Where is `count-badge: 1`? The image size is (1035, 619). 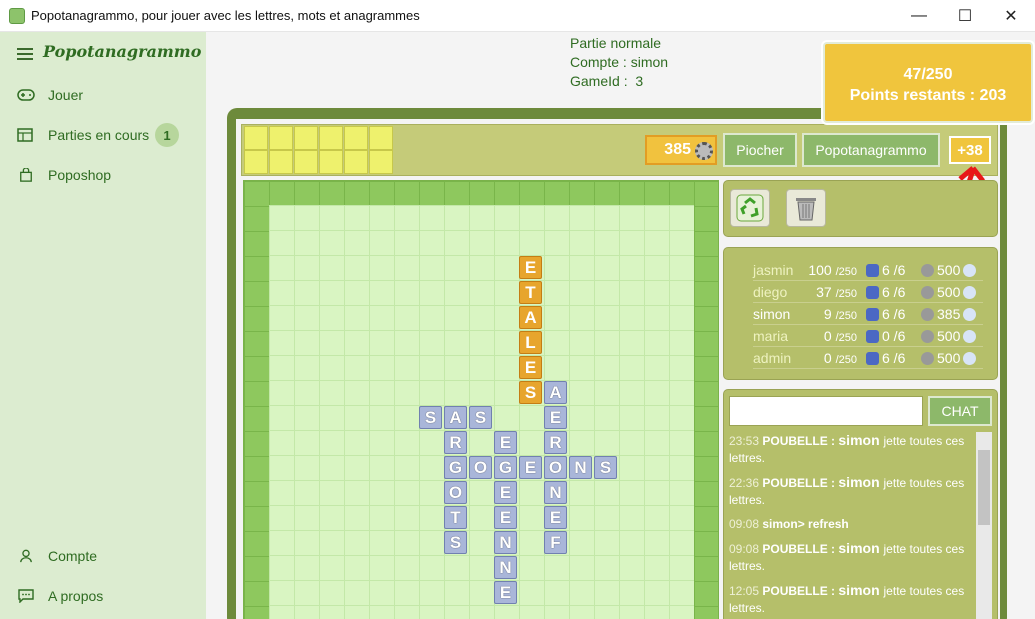
count-badge: 1 is located at coordinates (167, 135).